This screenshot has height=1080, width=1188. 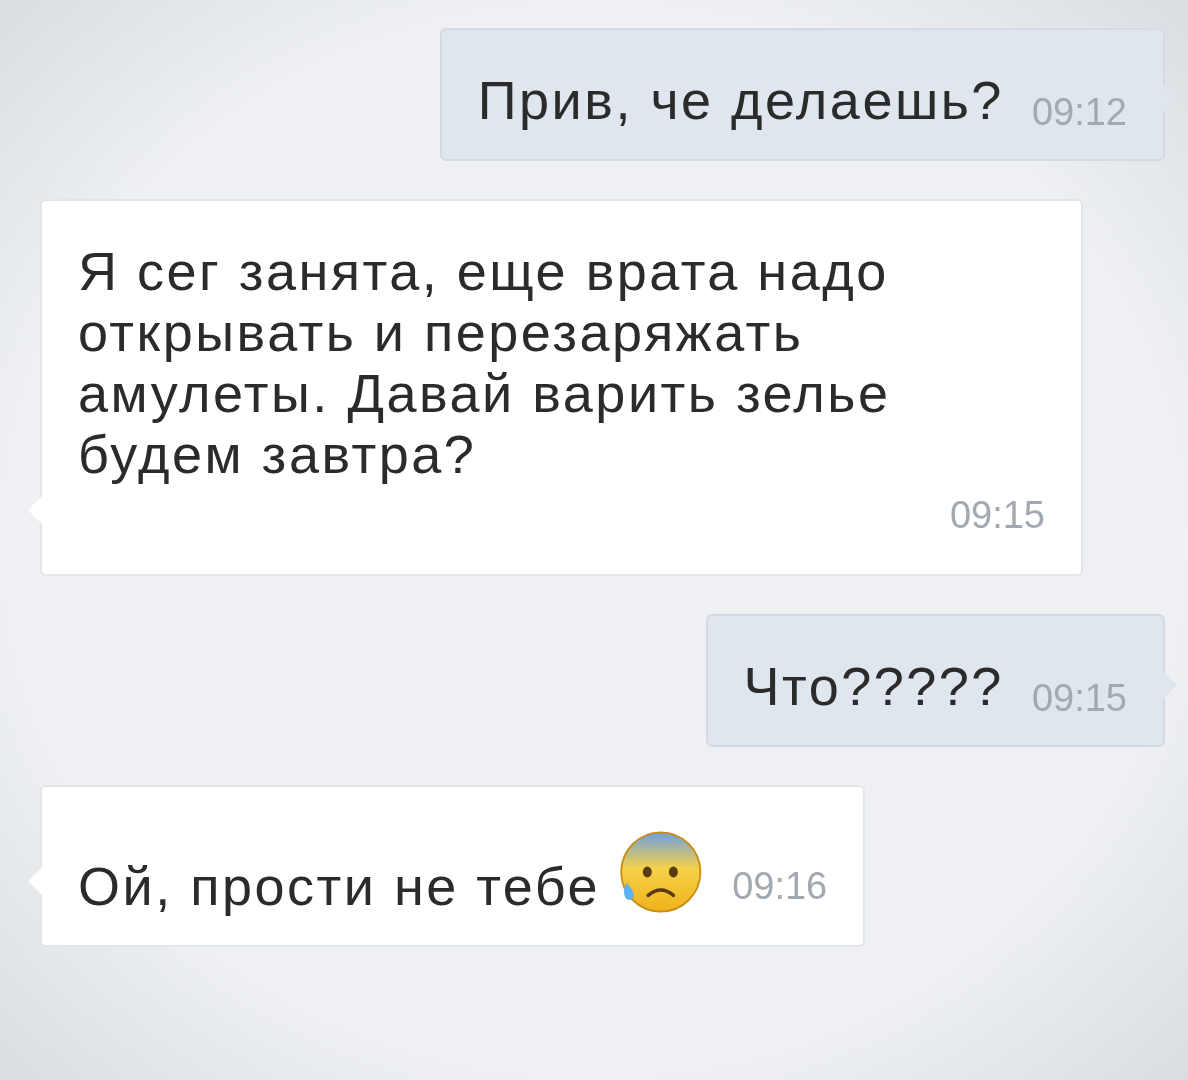 I want to click on message-text: Ой, прости не тебе, so click(x=339, y=886).